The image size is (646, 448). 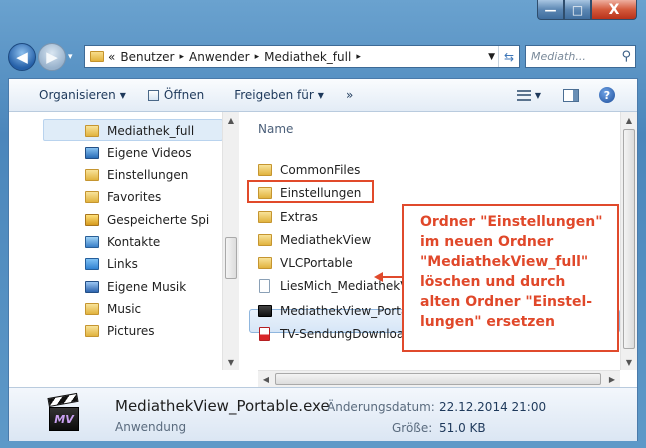 I want to click on close-button: X, so click(x=614, y=10).